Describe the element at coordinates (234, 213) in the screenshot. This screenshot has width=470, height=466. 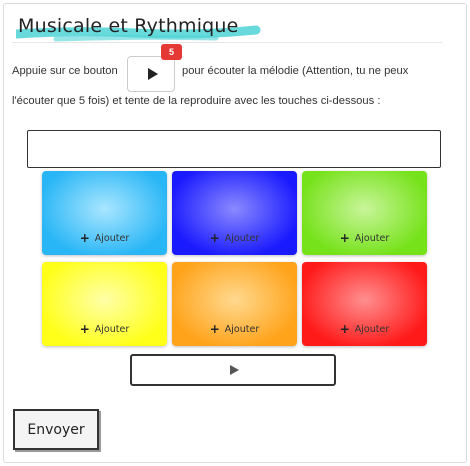
I see `note-tile-blue: + Ajouter` at that location.